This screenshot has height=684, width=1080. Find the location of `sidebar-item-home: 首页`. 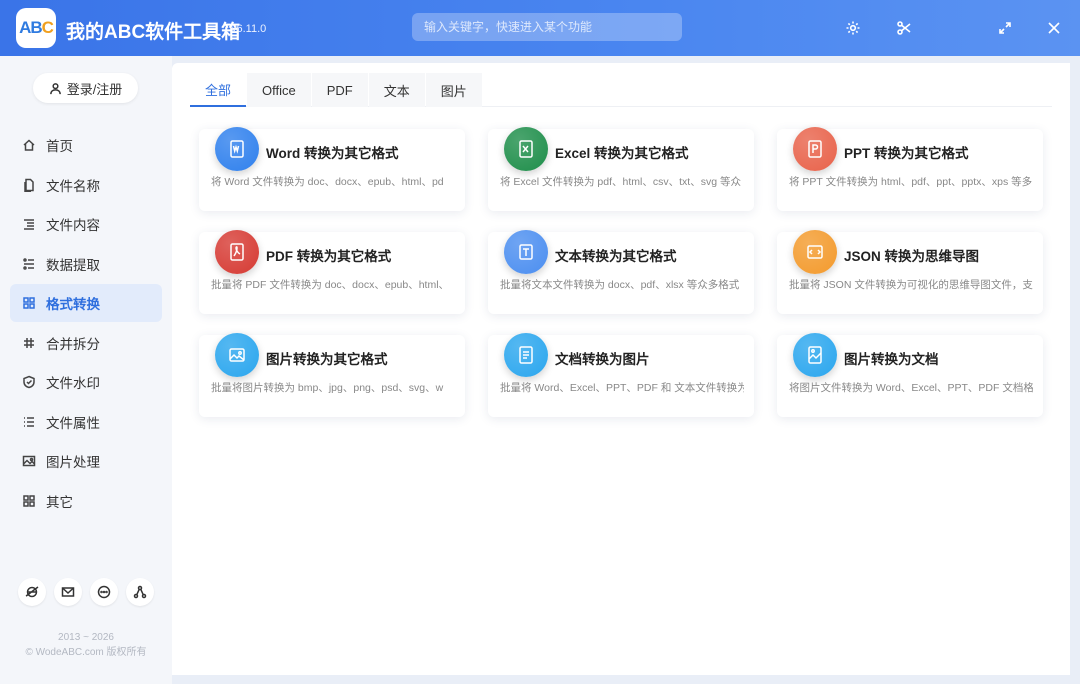

sidebar-item-home: 首页 is located at coordinates (86, 145).